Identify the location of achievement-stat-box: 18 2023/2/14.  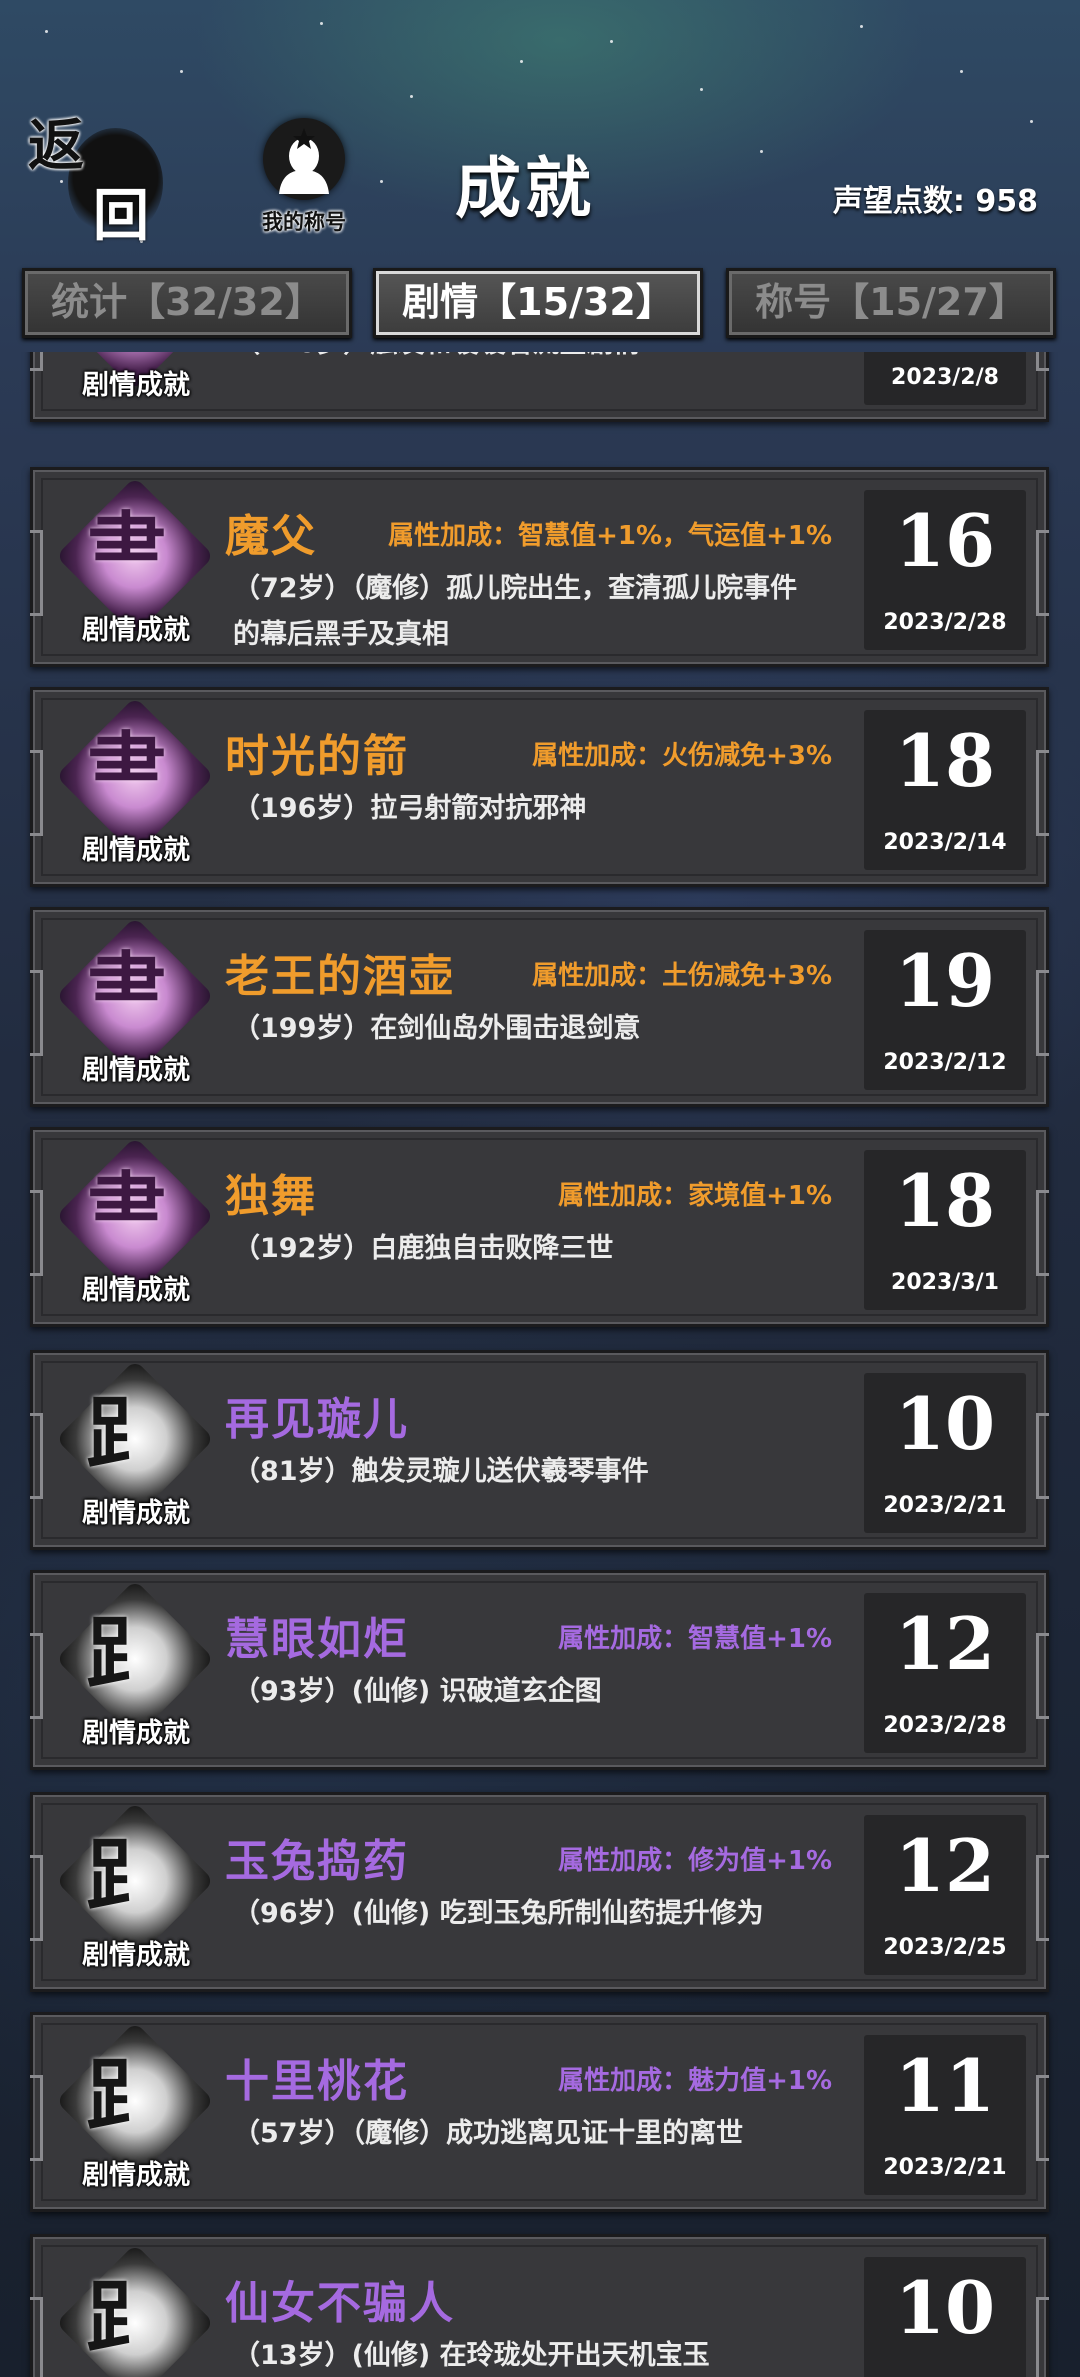
(945, 790).